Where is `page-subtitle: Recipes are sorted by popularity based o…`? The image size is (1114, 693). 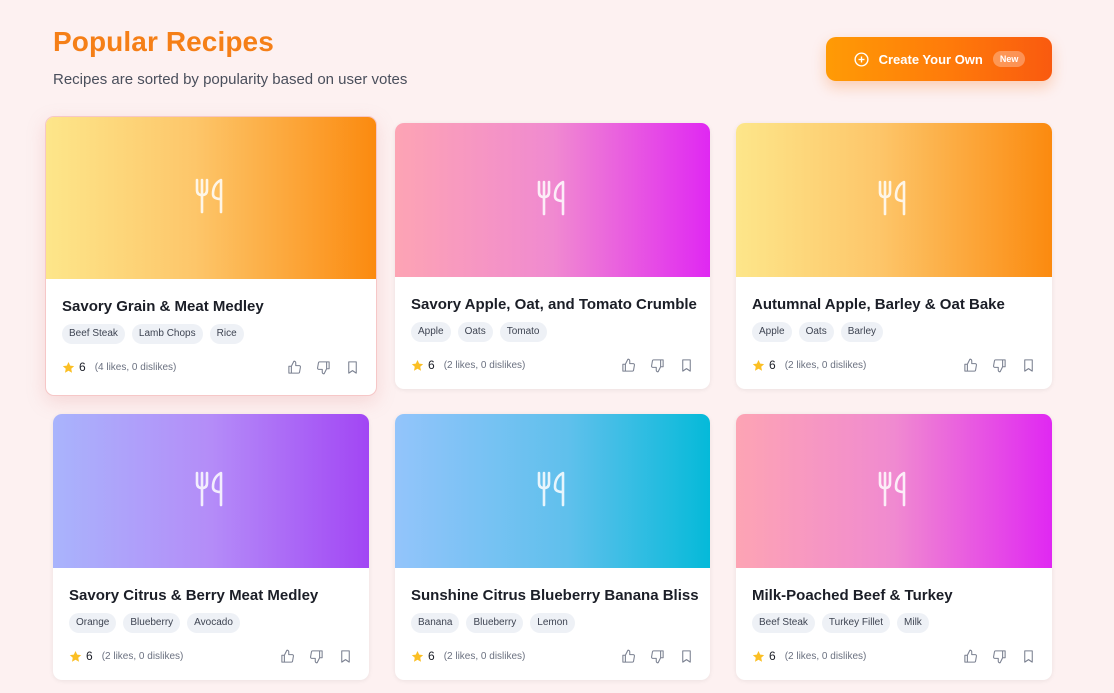 page-subtitle: Recipes are sorted by popularity based o… is located at coordinates (230, 79).